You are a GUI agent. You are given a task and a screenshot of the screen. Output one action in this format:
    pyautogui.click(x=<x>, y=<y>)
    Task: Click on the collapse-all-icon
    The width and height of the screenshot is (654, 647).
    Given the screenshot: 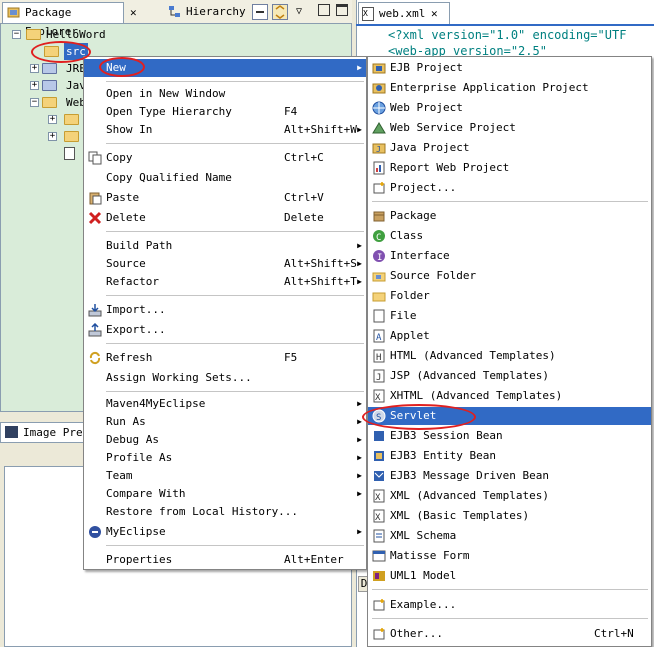 What is the action you would take?
    pyautogui.click(x=260, y=12)
    